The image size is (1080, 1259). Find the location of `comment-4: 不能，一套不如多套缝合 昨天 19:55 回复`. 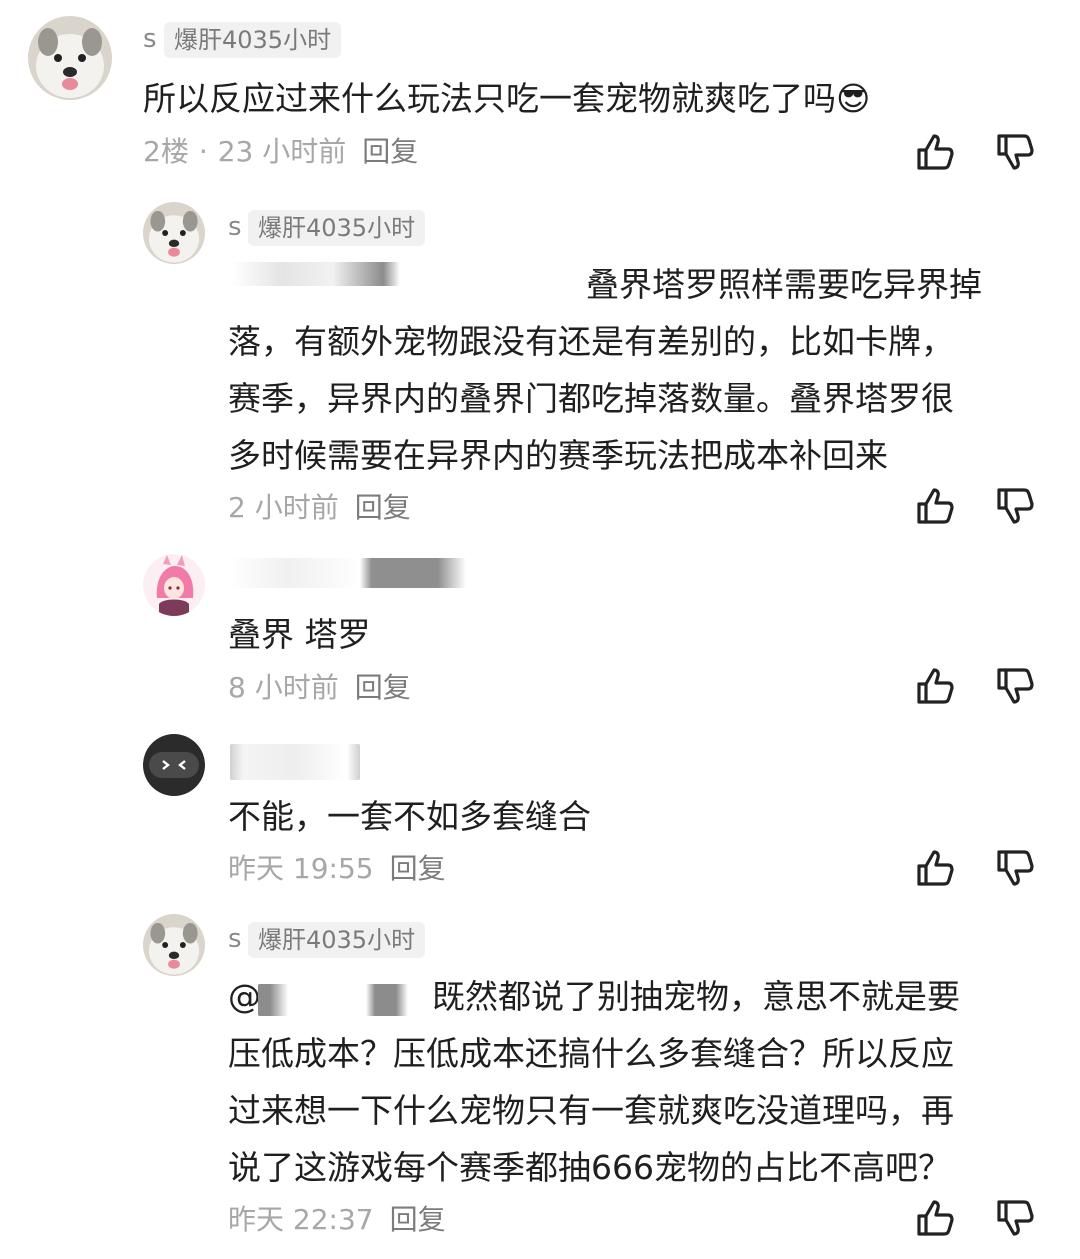

comment-4: 不能，一套不如多套缝合 昨天 19:55 回复 is located at coordinates (540, 810).